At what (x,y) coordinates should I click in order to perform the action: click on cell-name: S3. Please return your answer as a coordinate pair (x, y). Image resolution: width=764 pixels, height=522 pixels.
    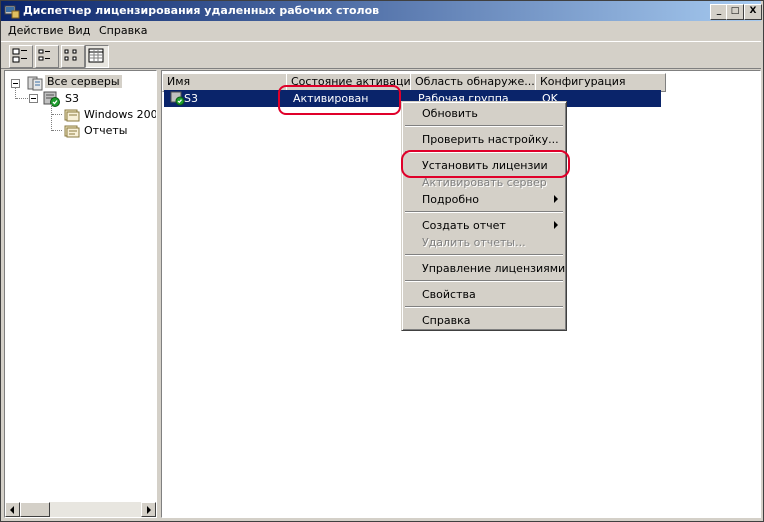
    Looking at the image, I should click on (191, 98).